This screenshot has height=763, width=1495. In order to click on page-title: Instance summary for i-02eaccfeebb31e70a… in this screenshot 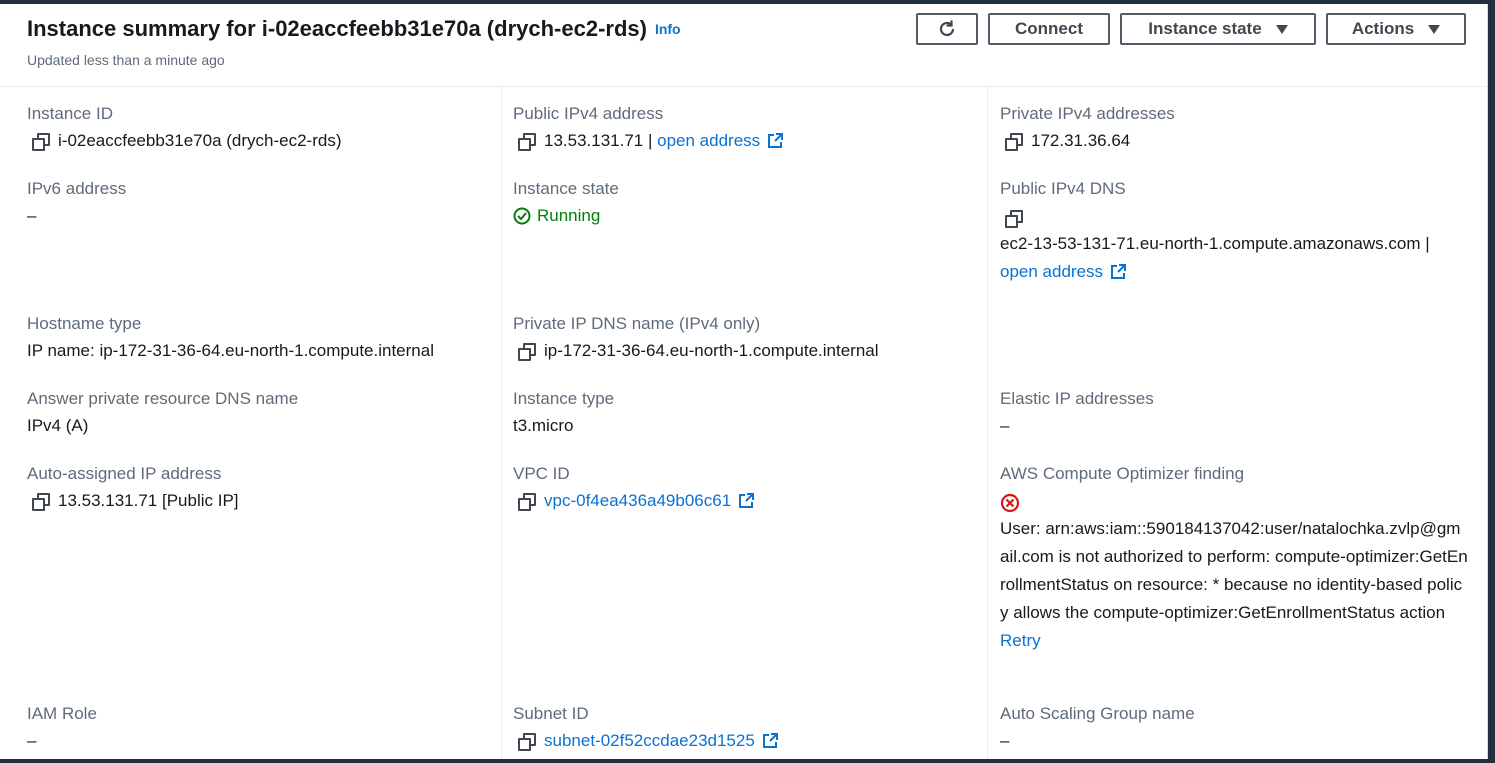, I will do `click(354, 29)`.